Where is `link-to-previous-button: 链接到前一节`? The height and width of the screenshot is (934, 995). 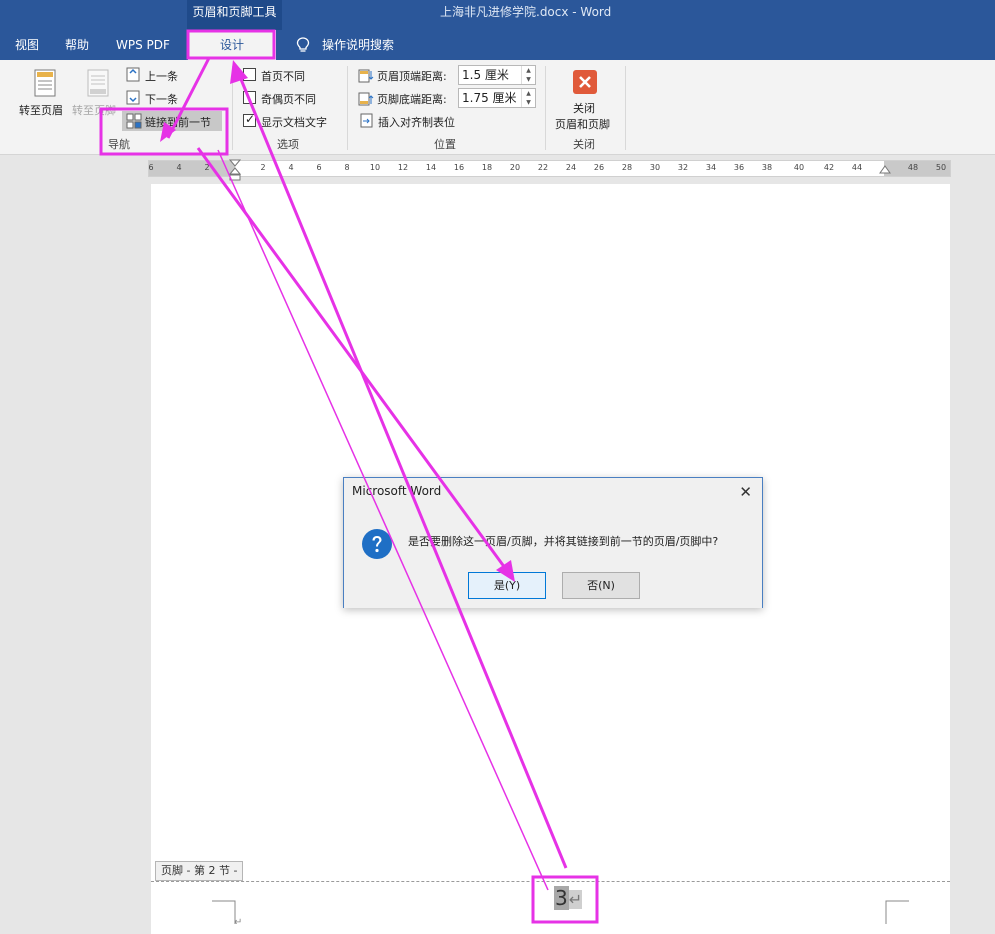 link-to-previous-button: 链接到前一节 is located at coordinates (172, 121).